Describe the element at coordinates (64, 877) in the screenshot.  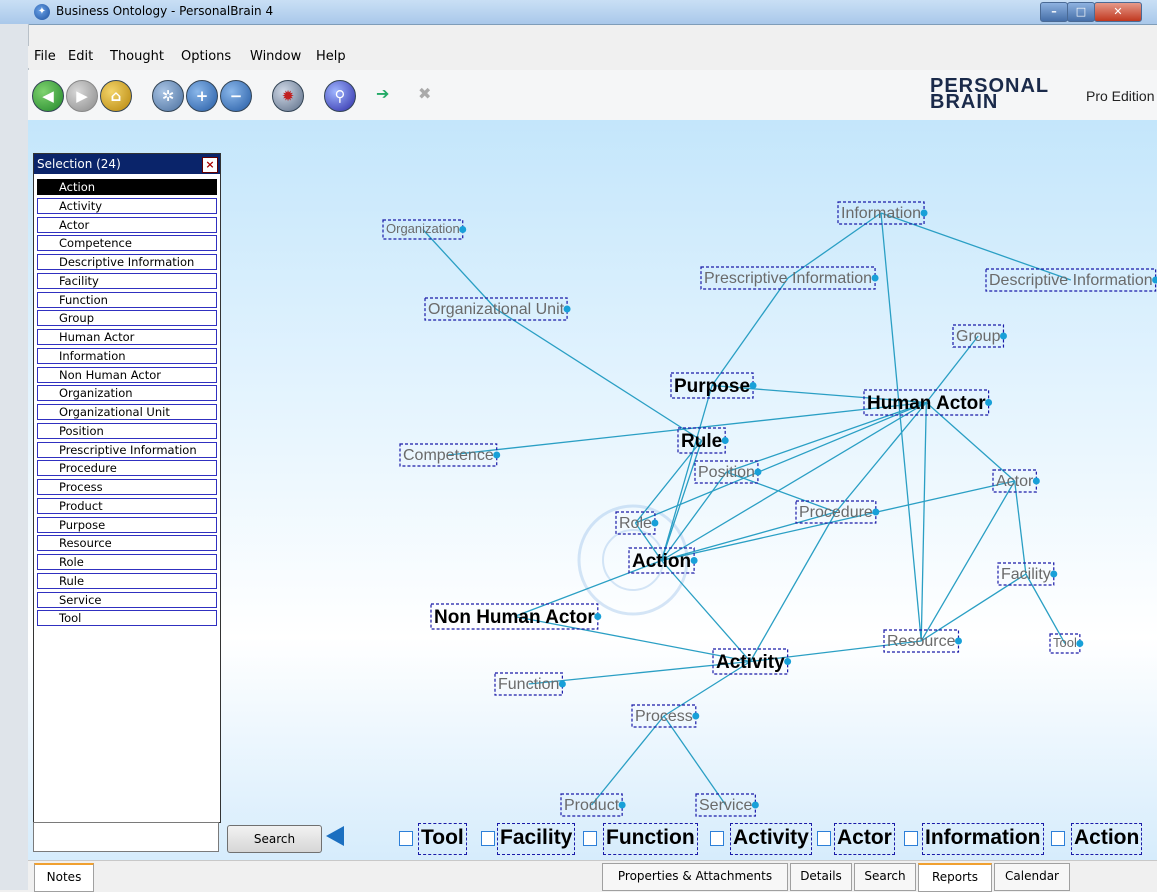
I see `tab-notes: Notes` at that location.